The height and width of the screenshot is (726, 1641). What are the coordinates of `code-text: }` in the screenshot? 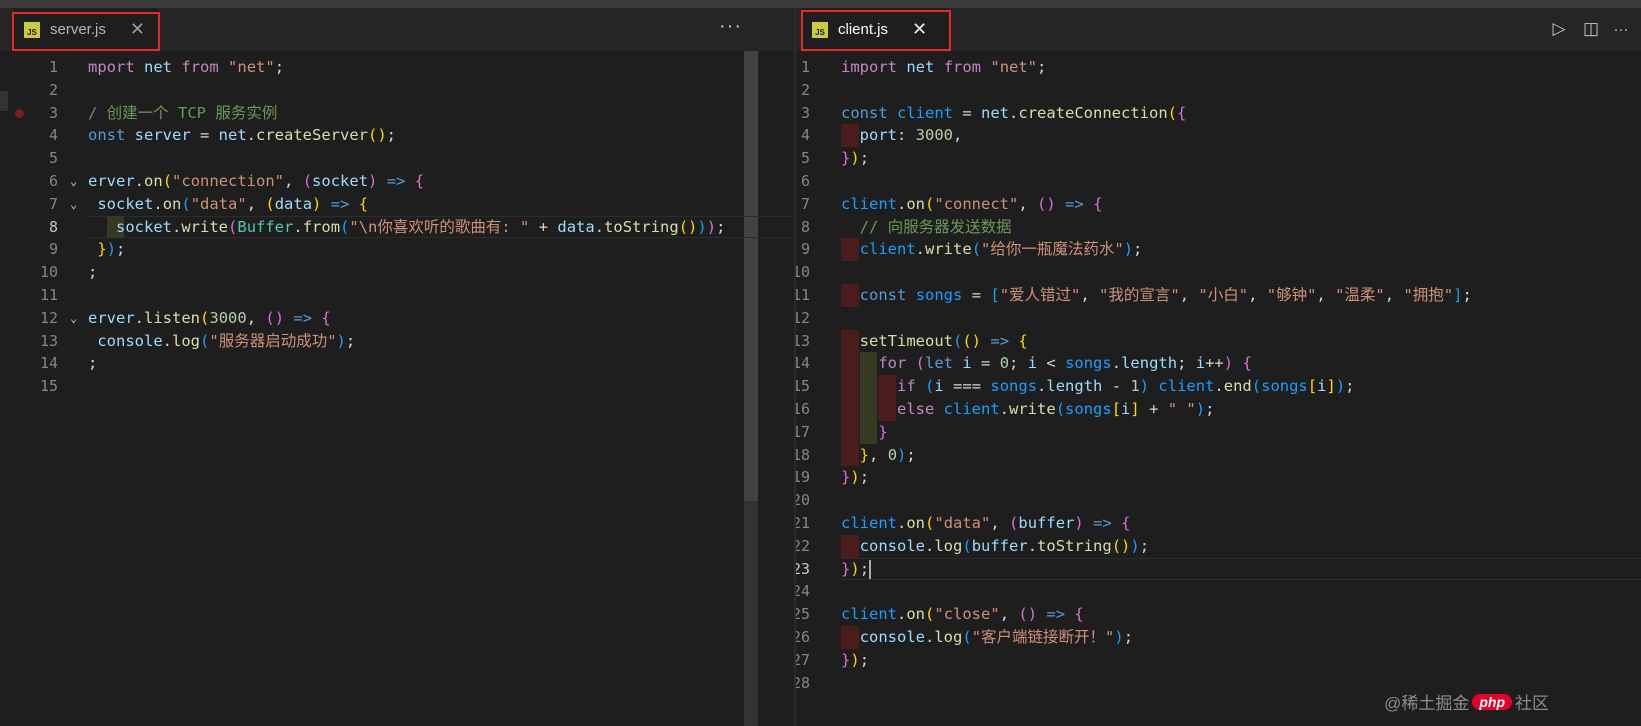 It's located at (883, 431).